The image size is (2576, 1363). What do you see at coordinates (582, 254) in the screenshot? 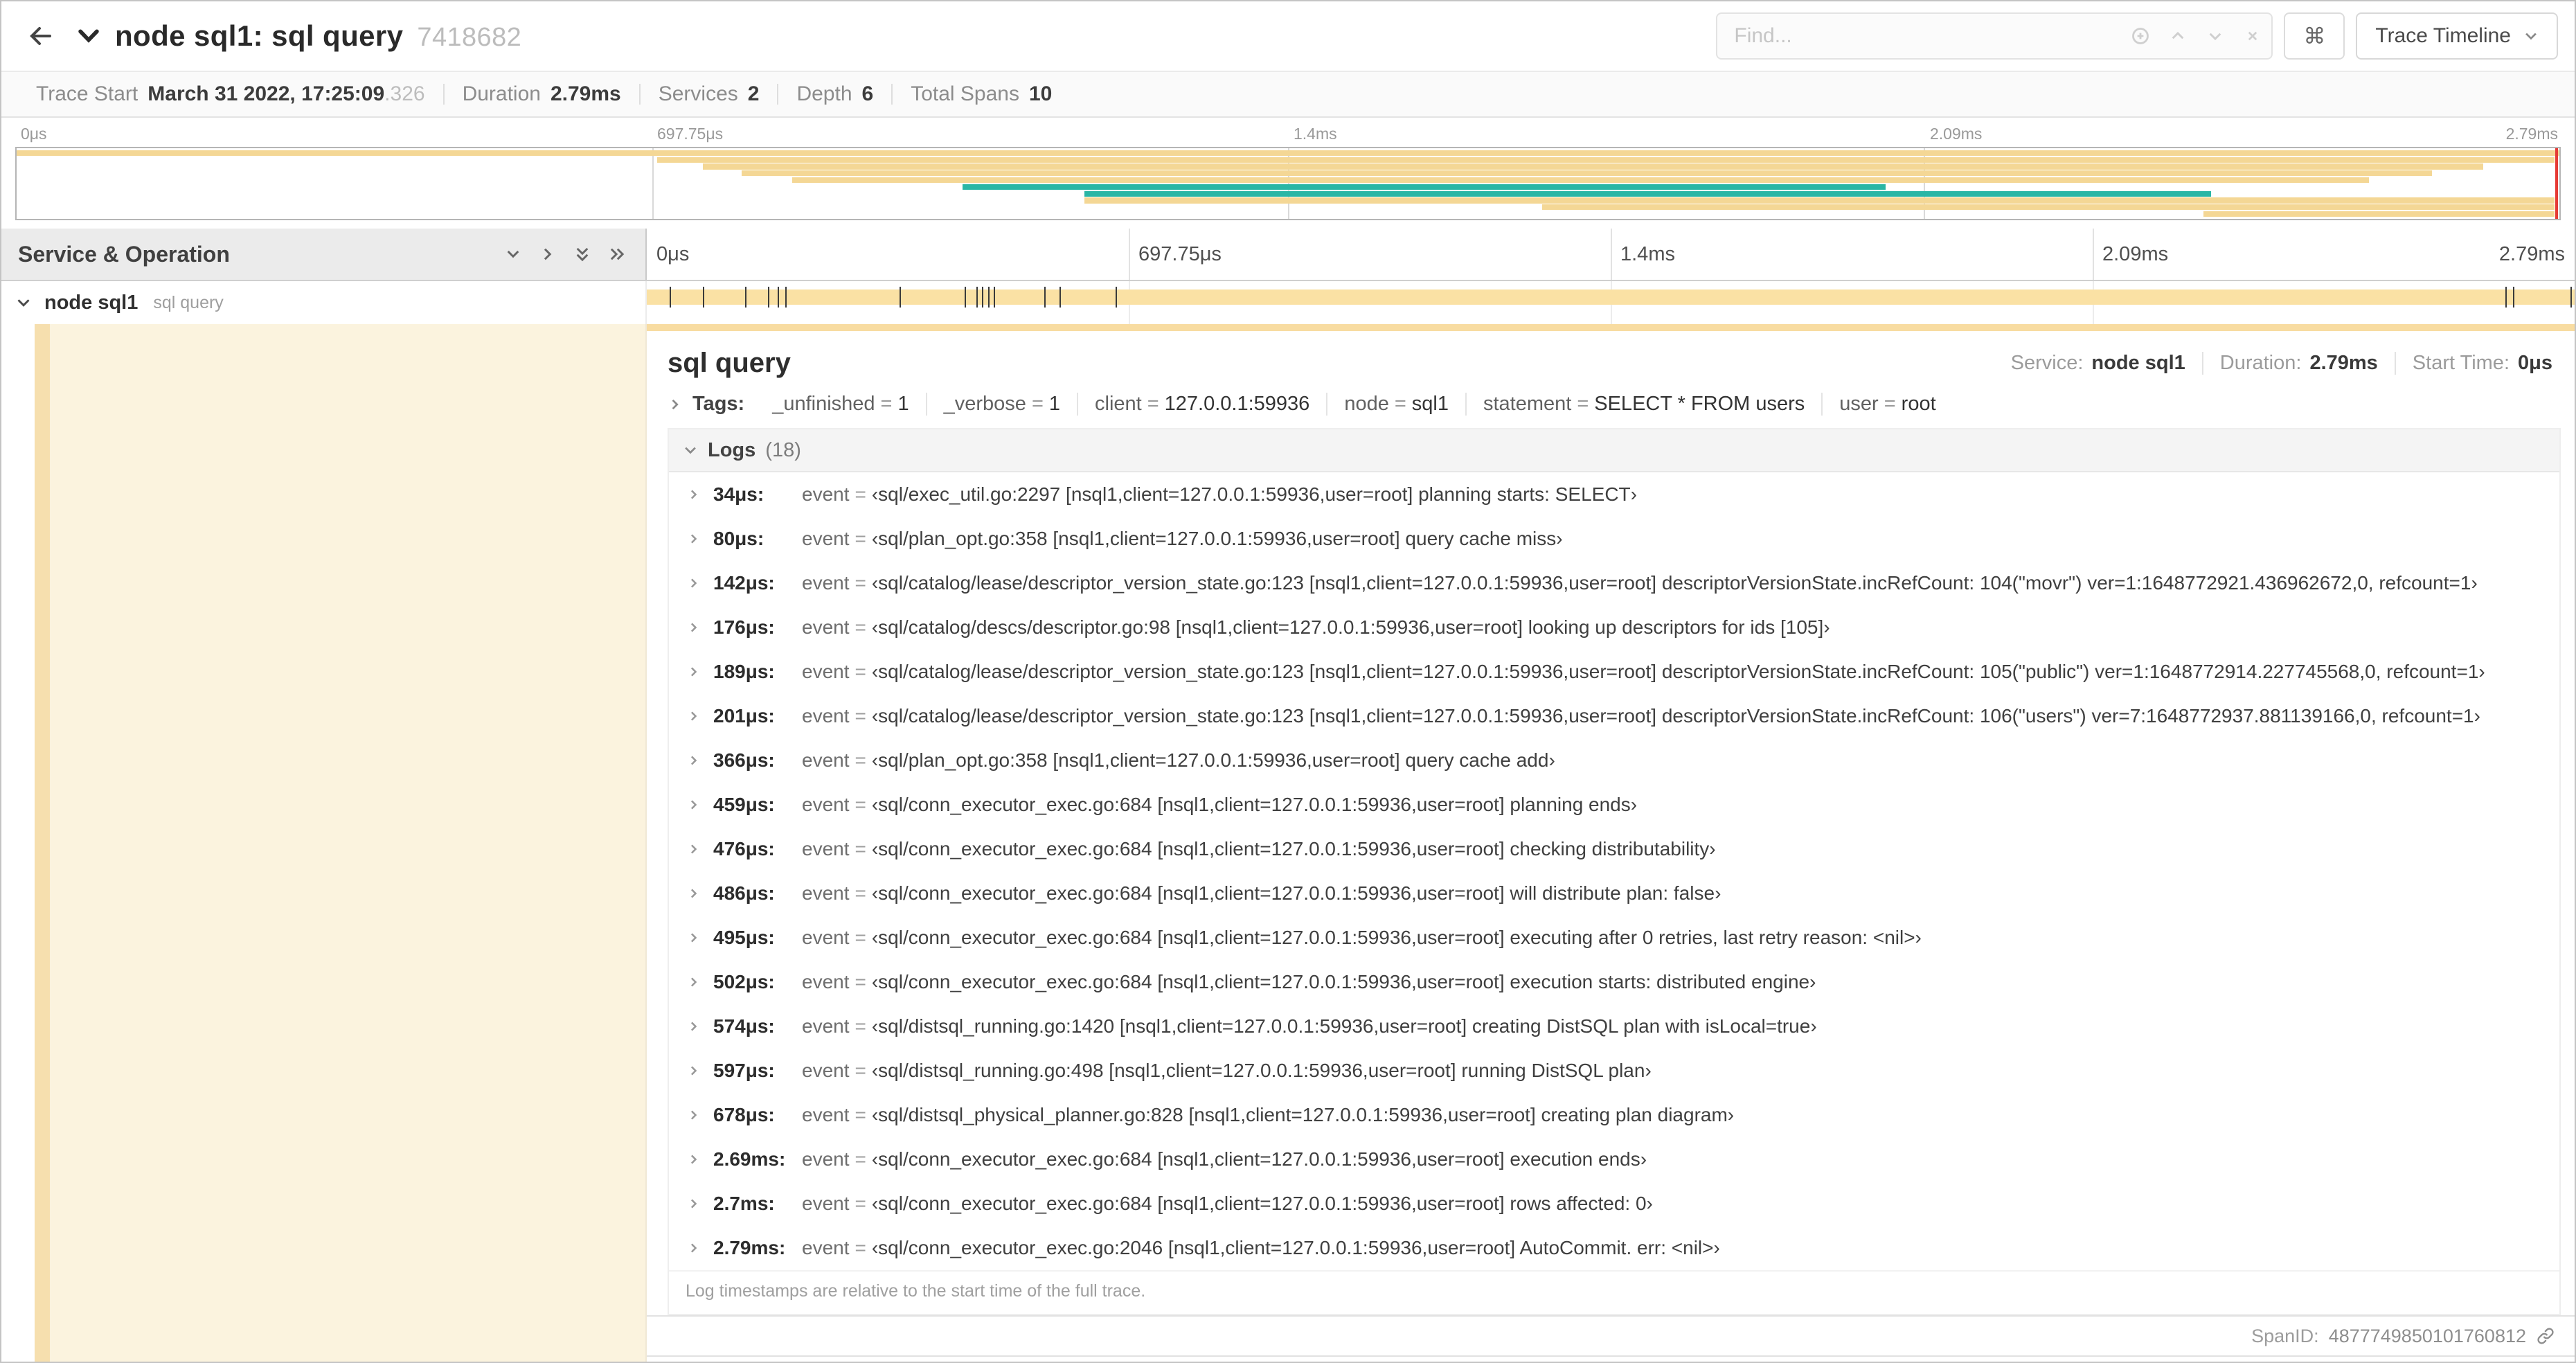
I see `collapse-all-button` at bounding box center [582, 254].